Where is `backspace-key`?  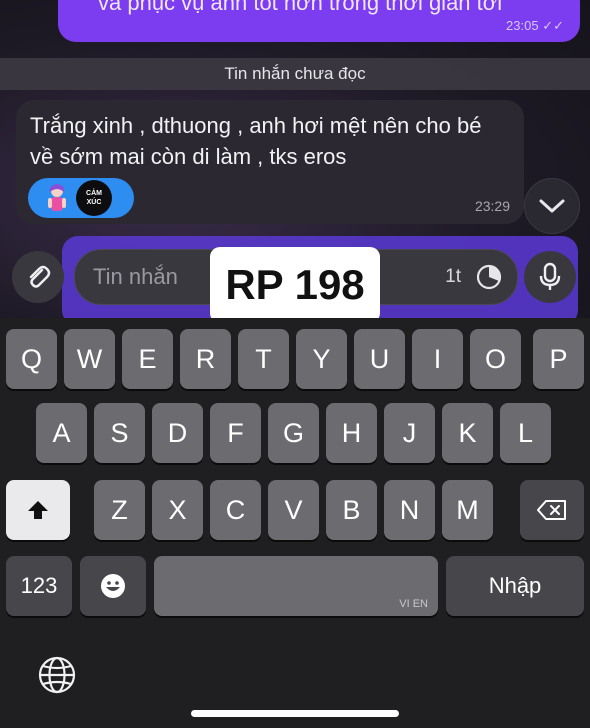
backspace-key is located at coordinates (552, 510).